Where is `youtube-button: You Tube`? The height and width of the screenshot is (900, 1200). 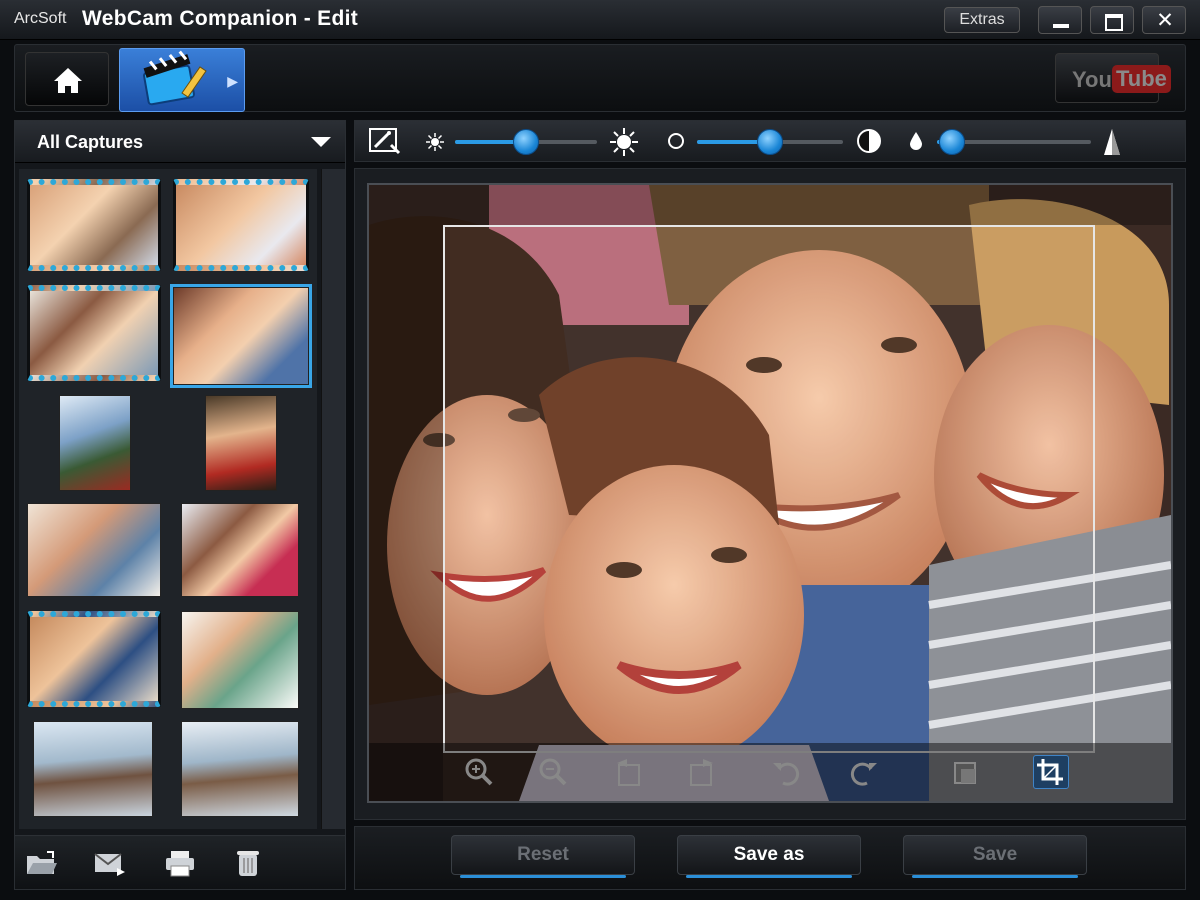
youtube-button: You Tube is located at coordinates (1113, 78).